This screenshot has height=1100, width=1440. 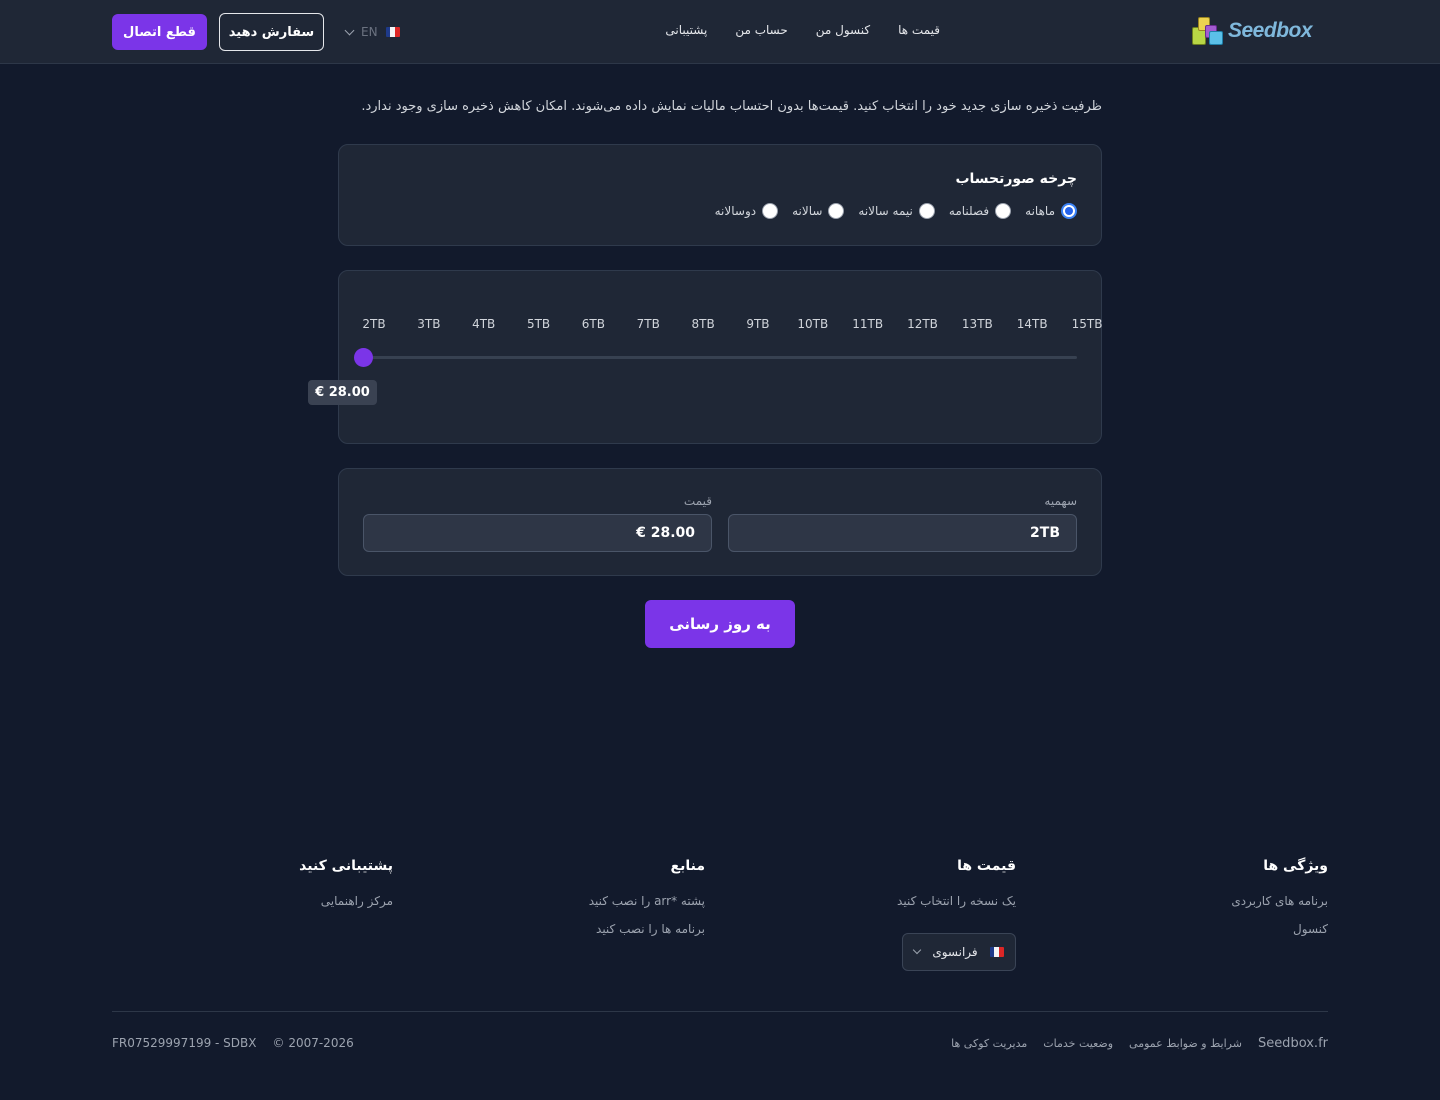 What do you see at coordinates (902, 533) in the screenshot?
I see `quota-field: 2TB` at bounding box center [902, 533].